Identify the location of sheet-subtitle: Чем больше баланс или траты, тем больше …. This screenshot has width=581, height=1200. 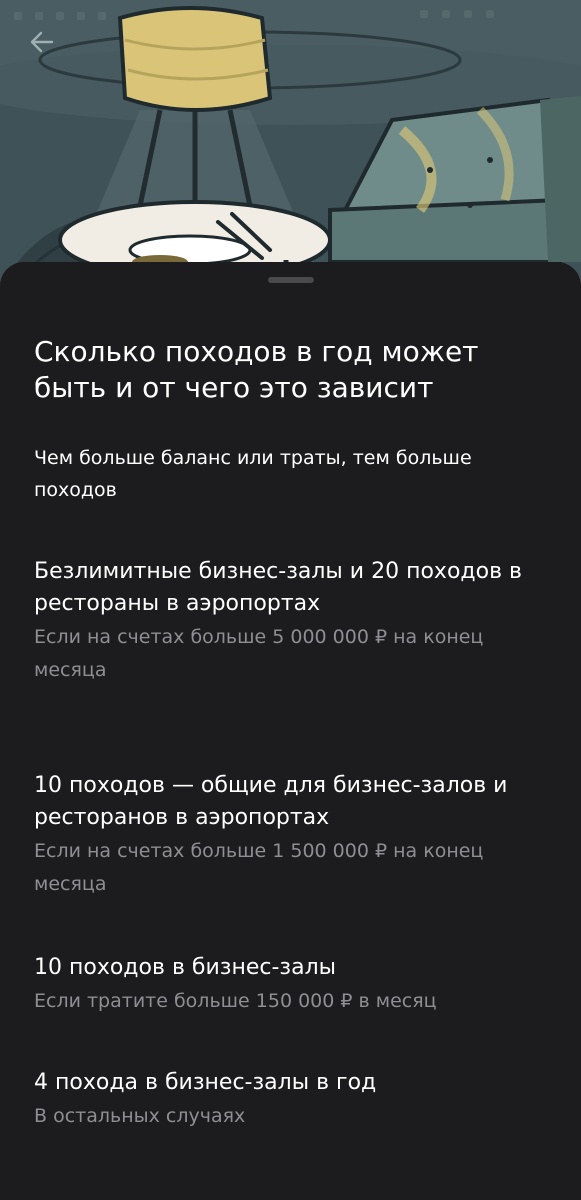
(253, 474).